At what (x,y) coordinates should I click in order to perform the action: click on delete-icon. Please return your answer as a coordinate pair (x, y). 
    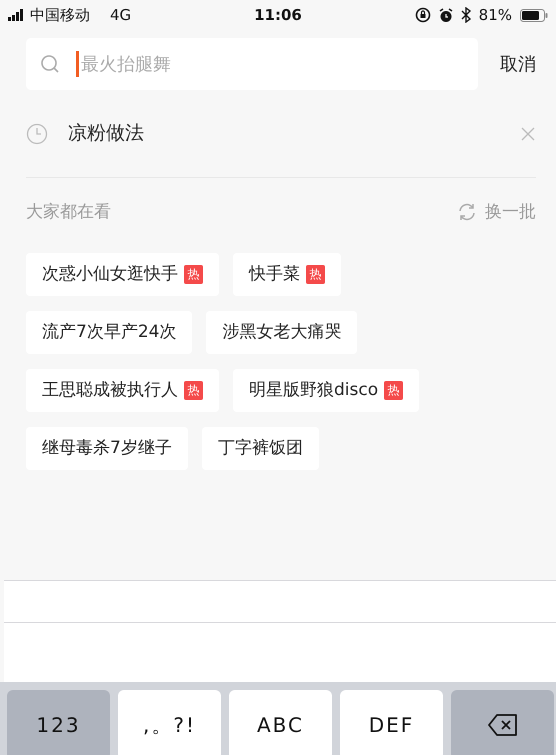
    Looking at the image, I should click on (503, 725).